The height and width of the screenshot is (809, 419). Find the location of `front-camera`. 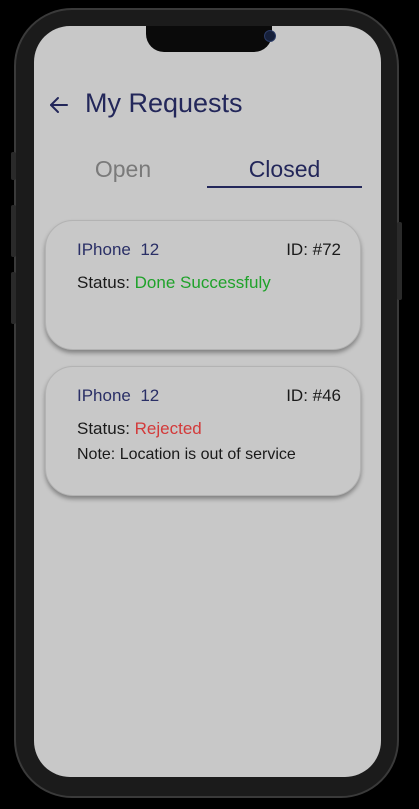

front-camera is located at coordinates (270, 36).